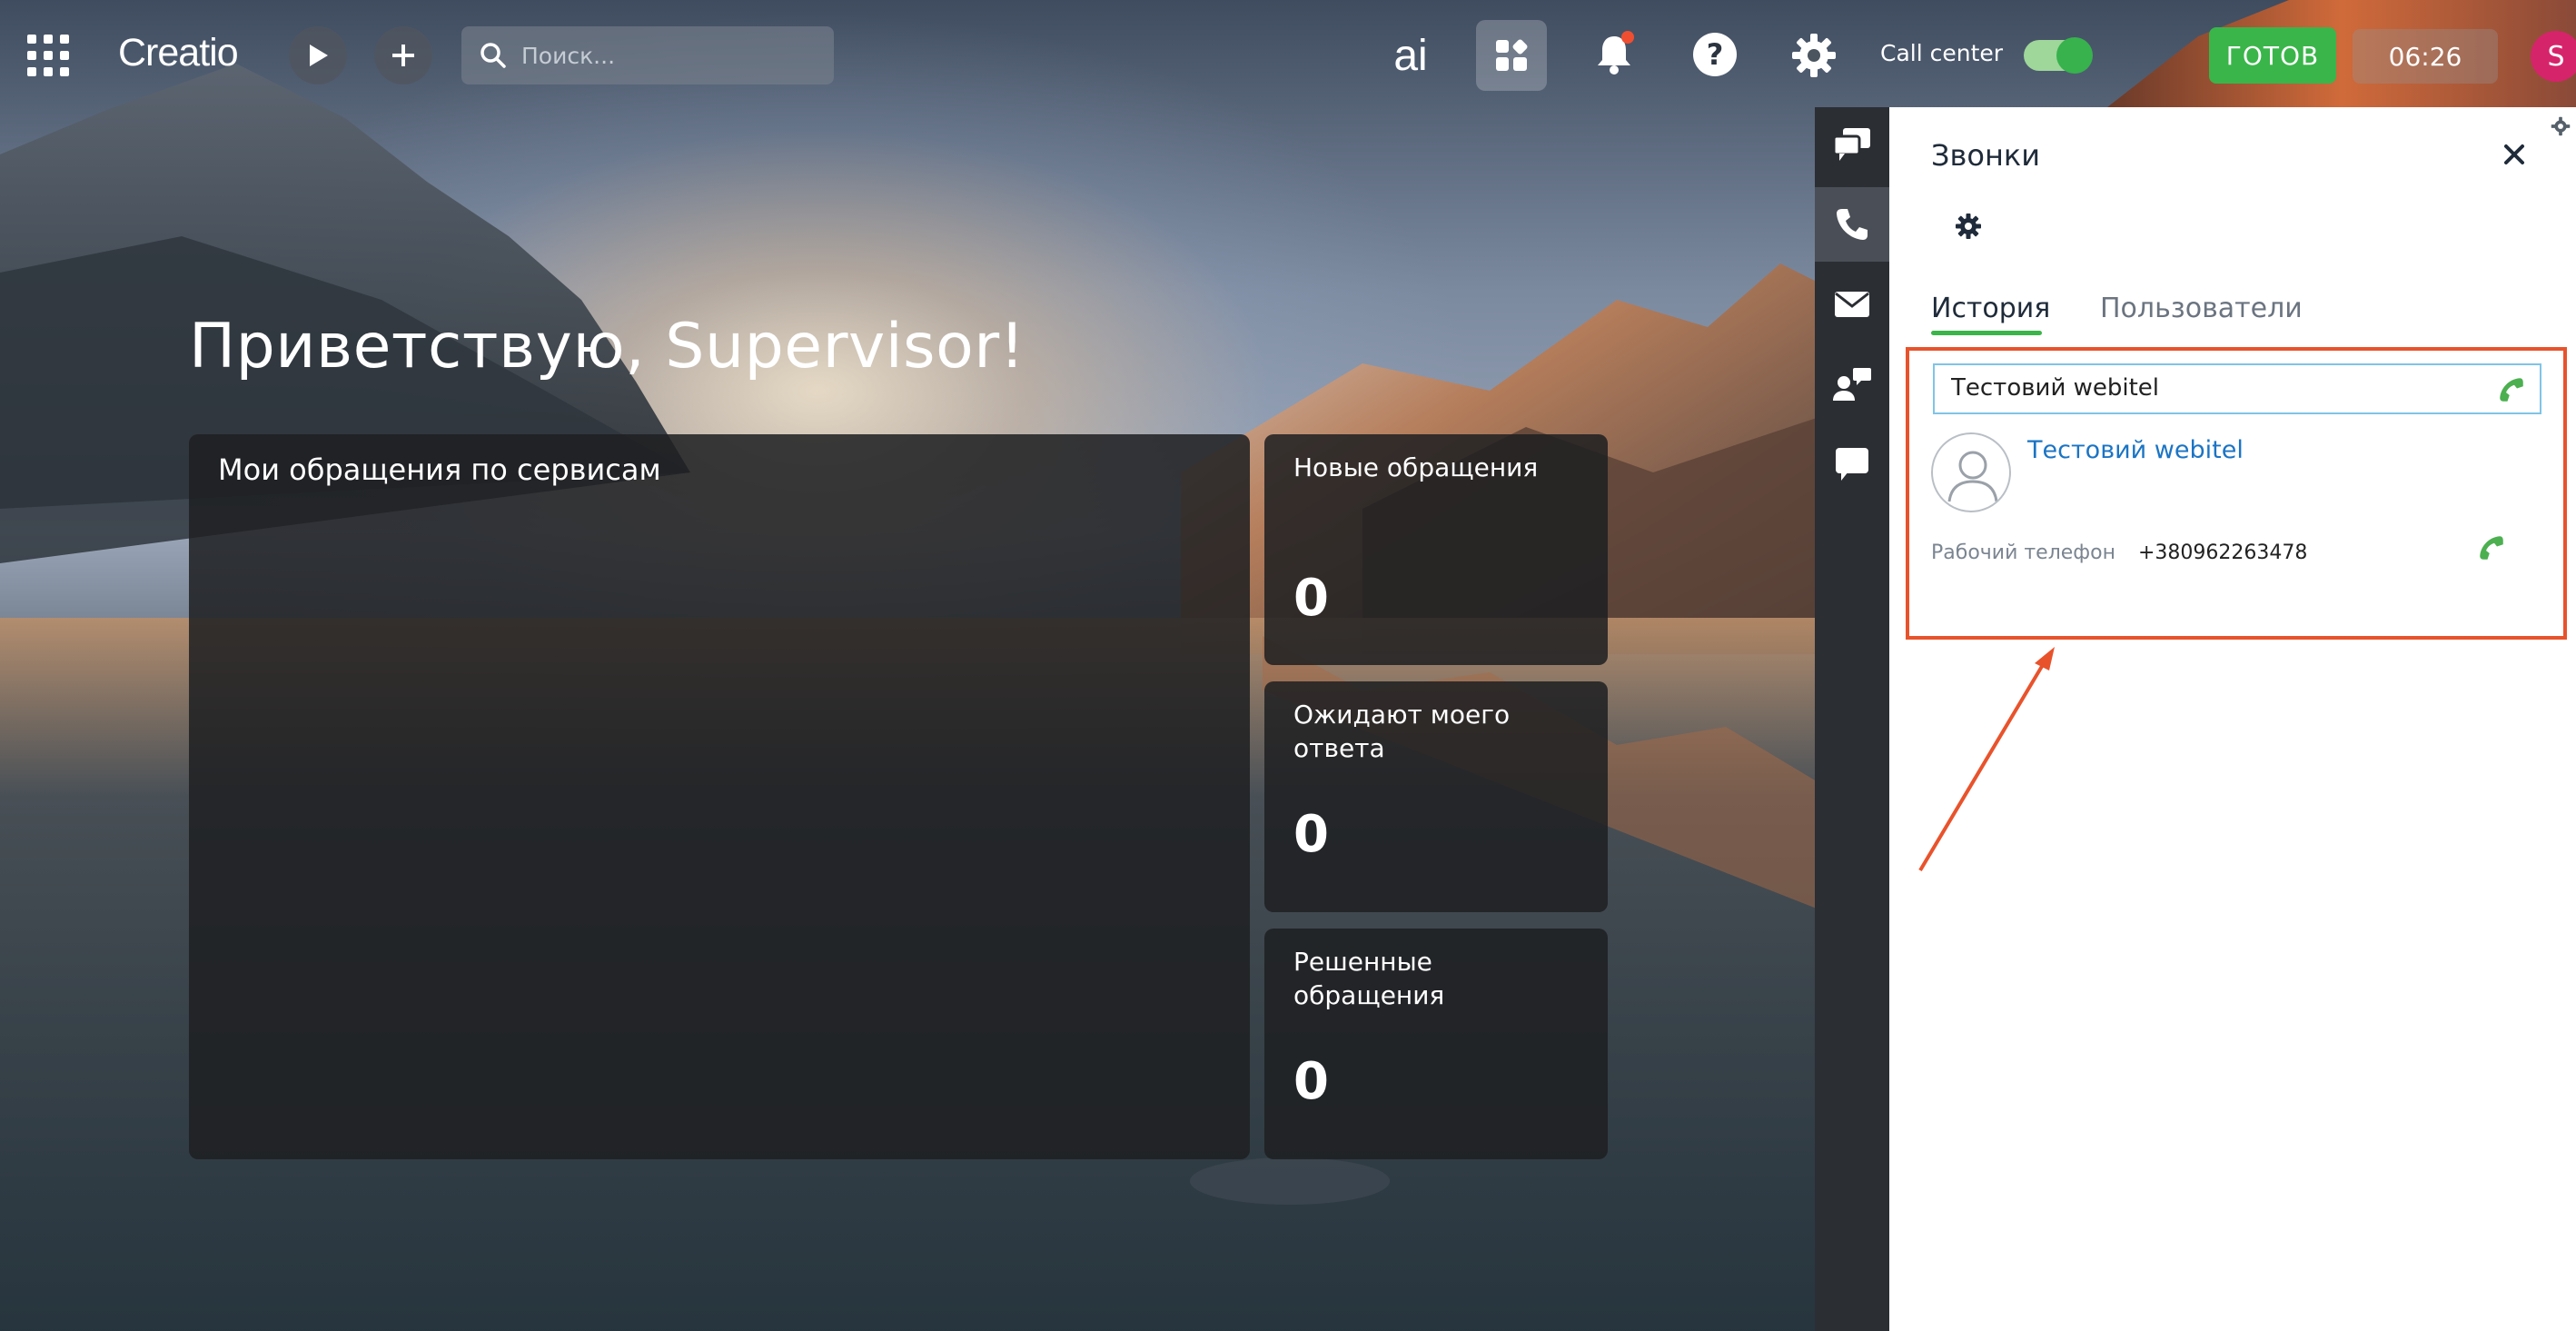 This screenshot has width=2576, height=1331. I want to click on notifications-button, so click(1614, 54).